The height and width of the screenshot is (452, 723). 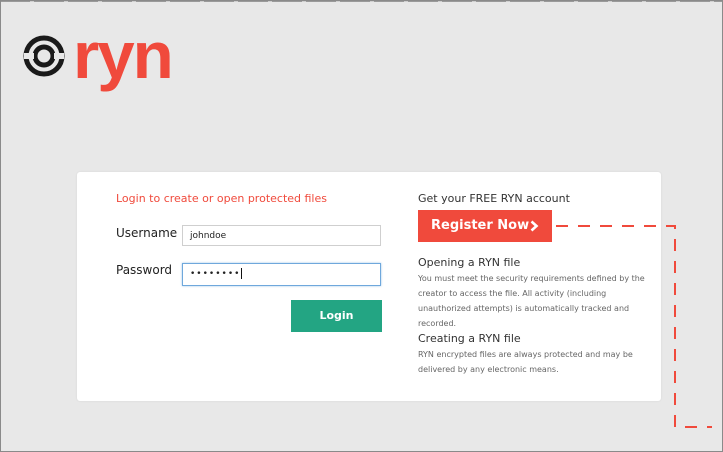 I want to click on login-heading: Login to create or open protected files, so click(x=221, y=198).